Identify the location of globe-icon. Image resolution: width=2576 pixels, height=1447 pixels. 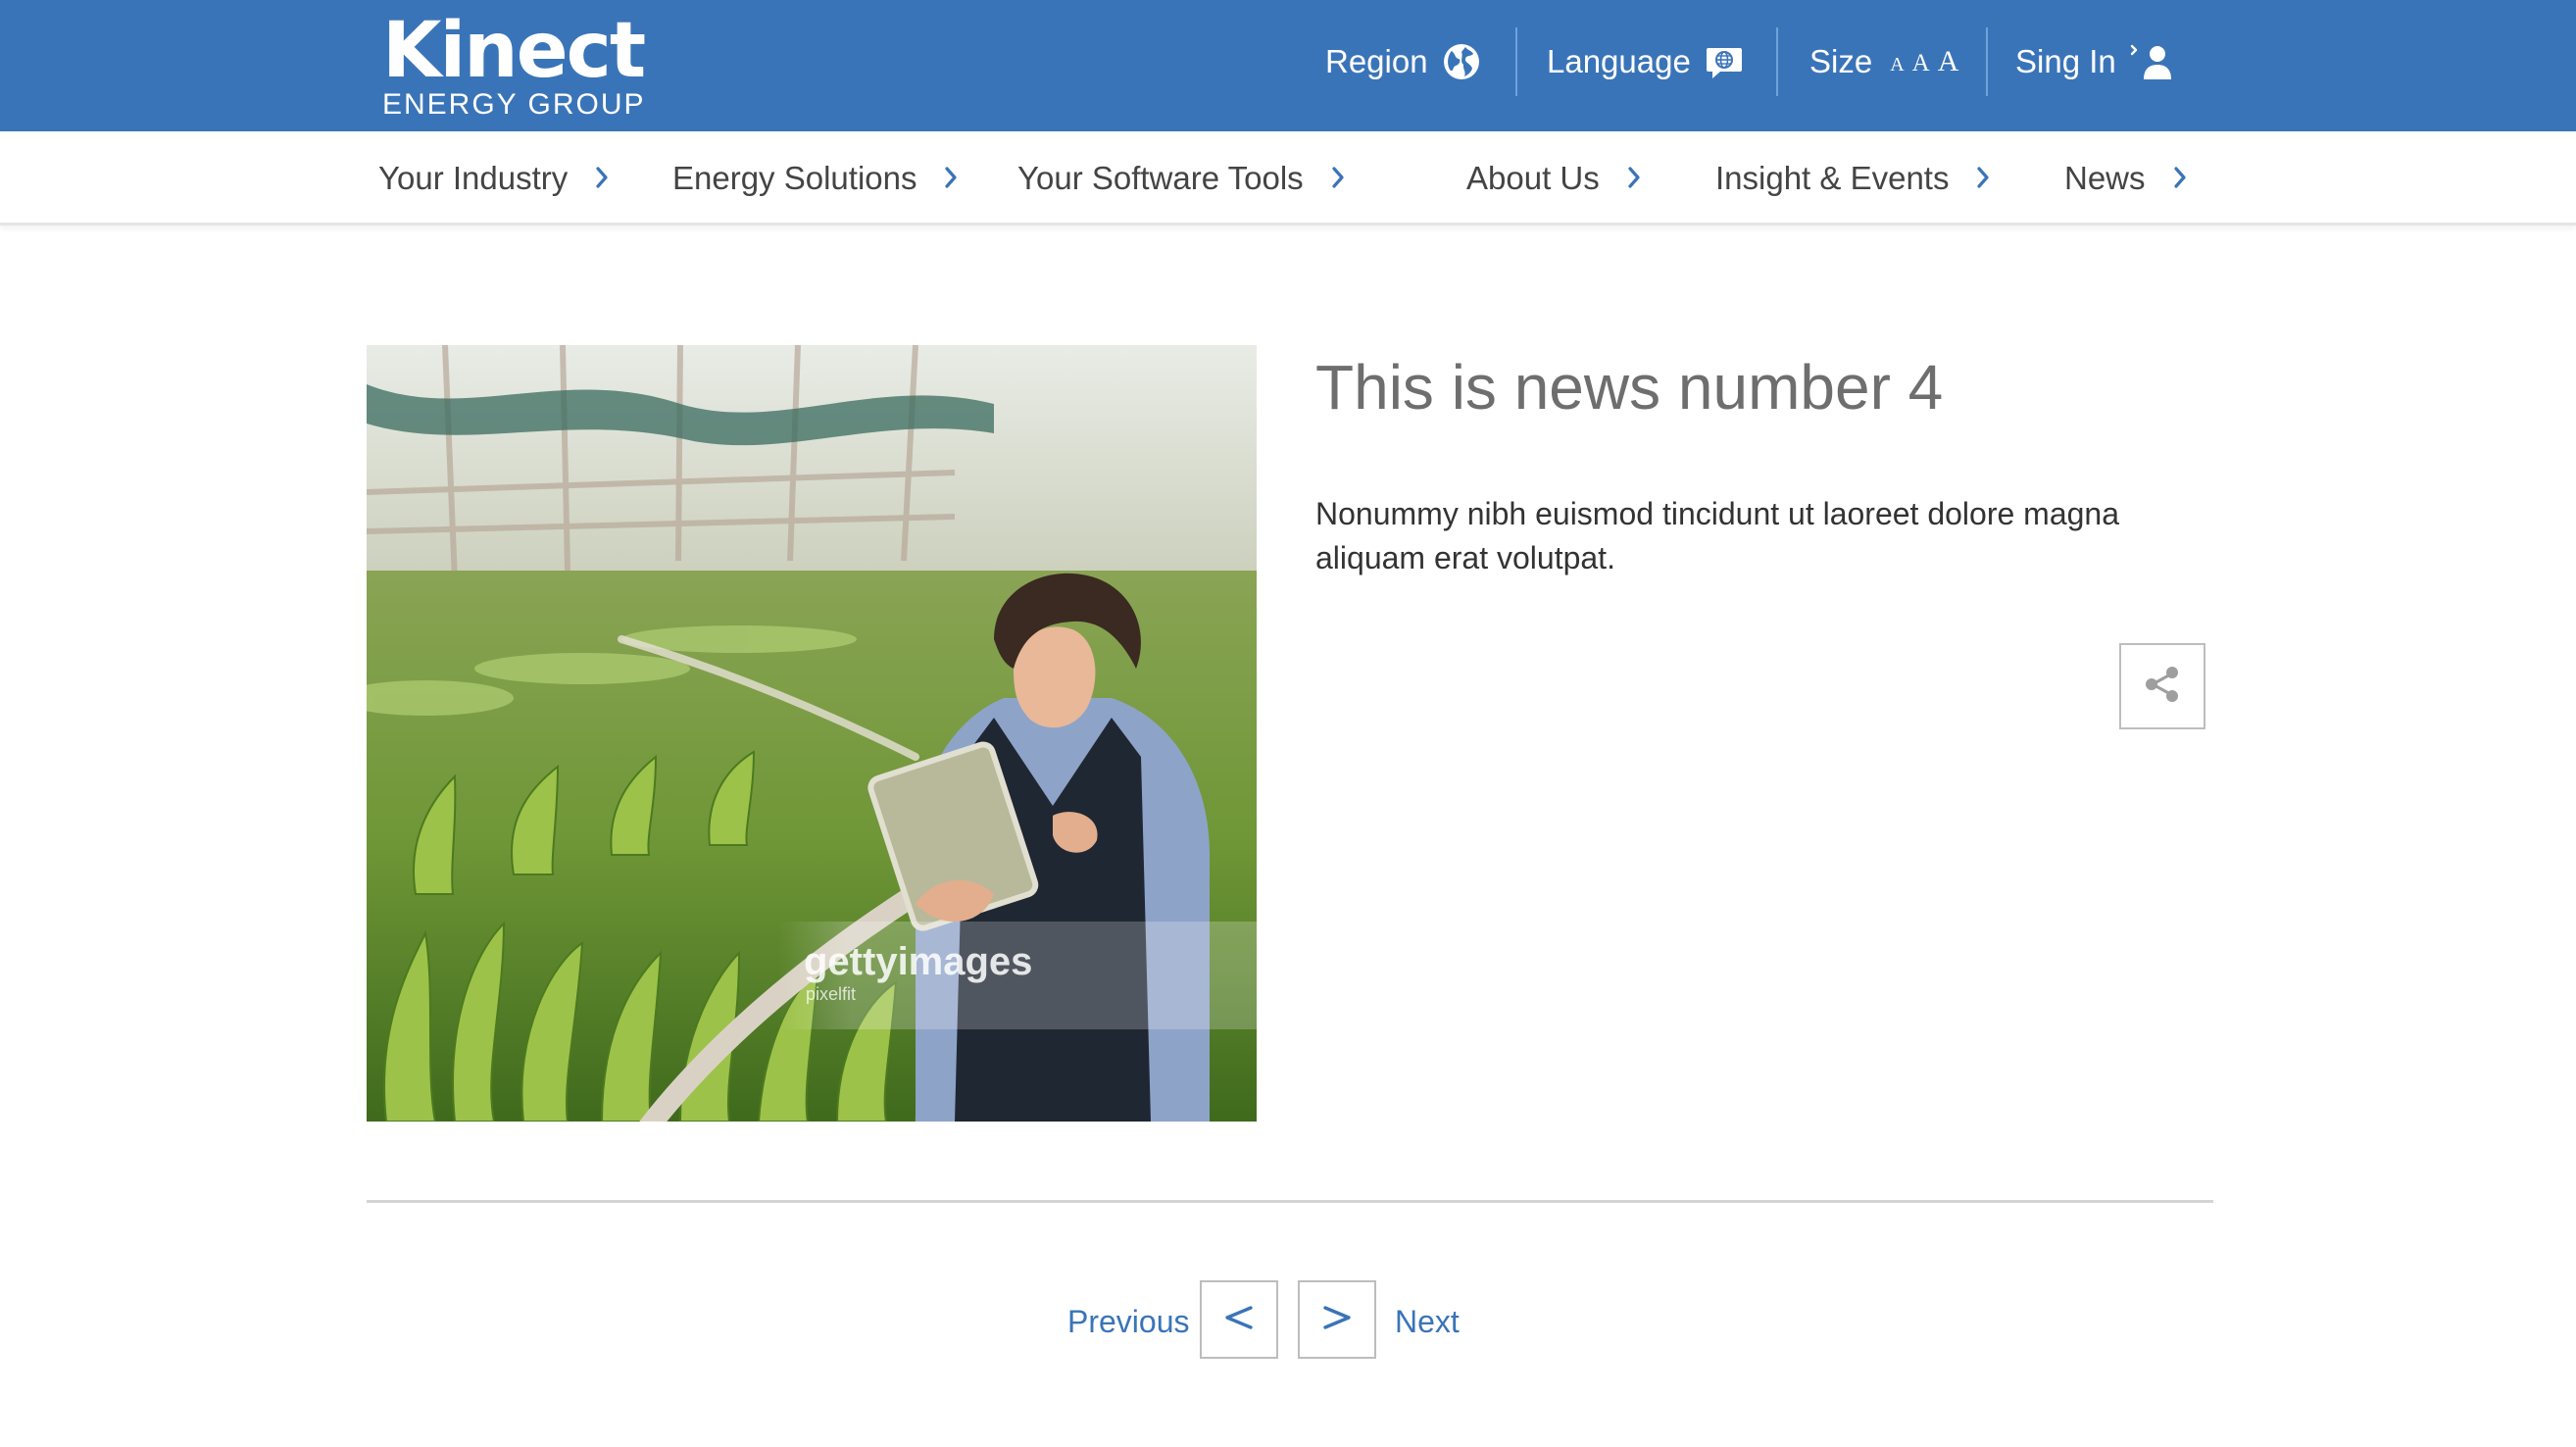
(1461, 62).